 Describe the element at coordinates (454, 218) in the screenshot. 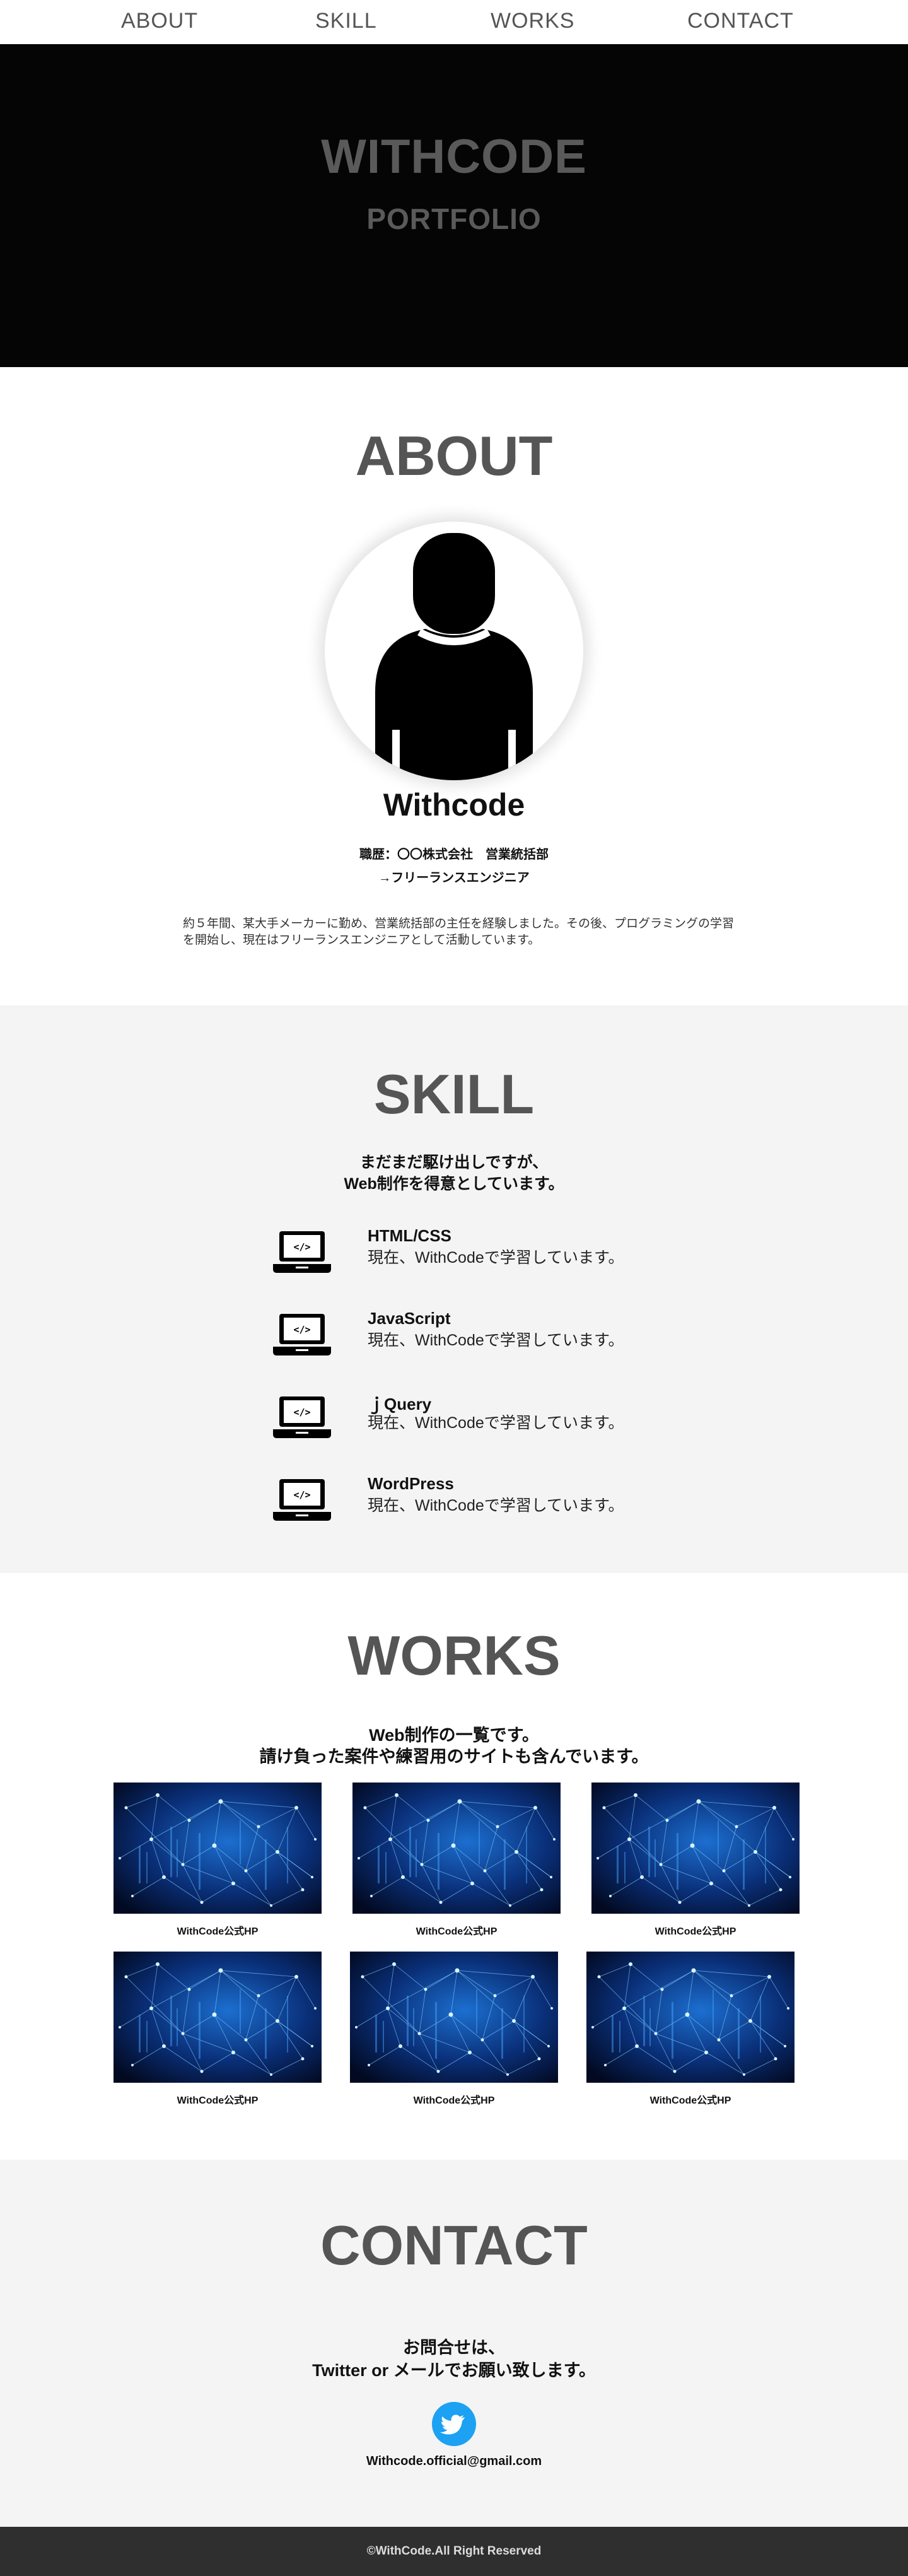

I see `hero-subtitle: PORTFOLIO` at that location.